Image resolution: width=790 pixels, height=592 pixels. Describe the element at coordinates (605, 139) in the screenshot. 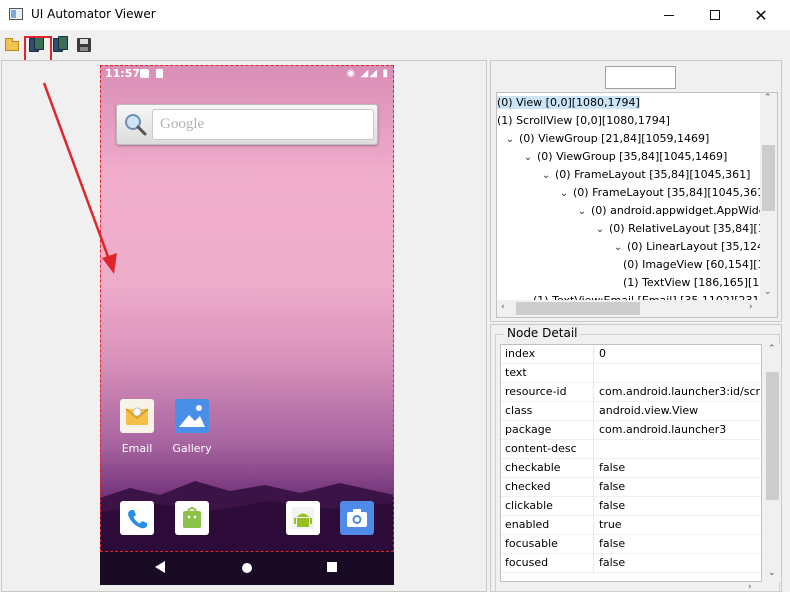

I see `tree-node: ⌄ (0) ViewGroup [21,84][1059,1469]` at that location.